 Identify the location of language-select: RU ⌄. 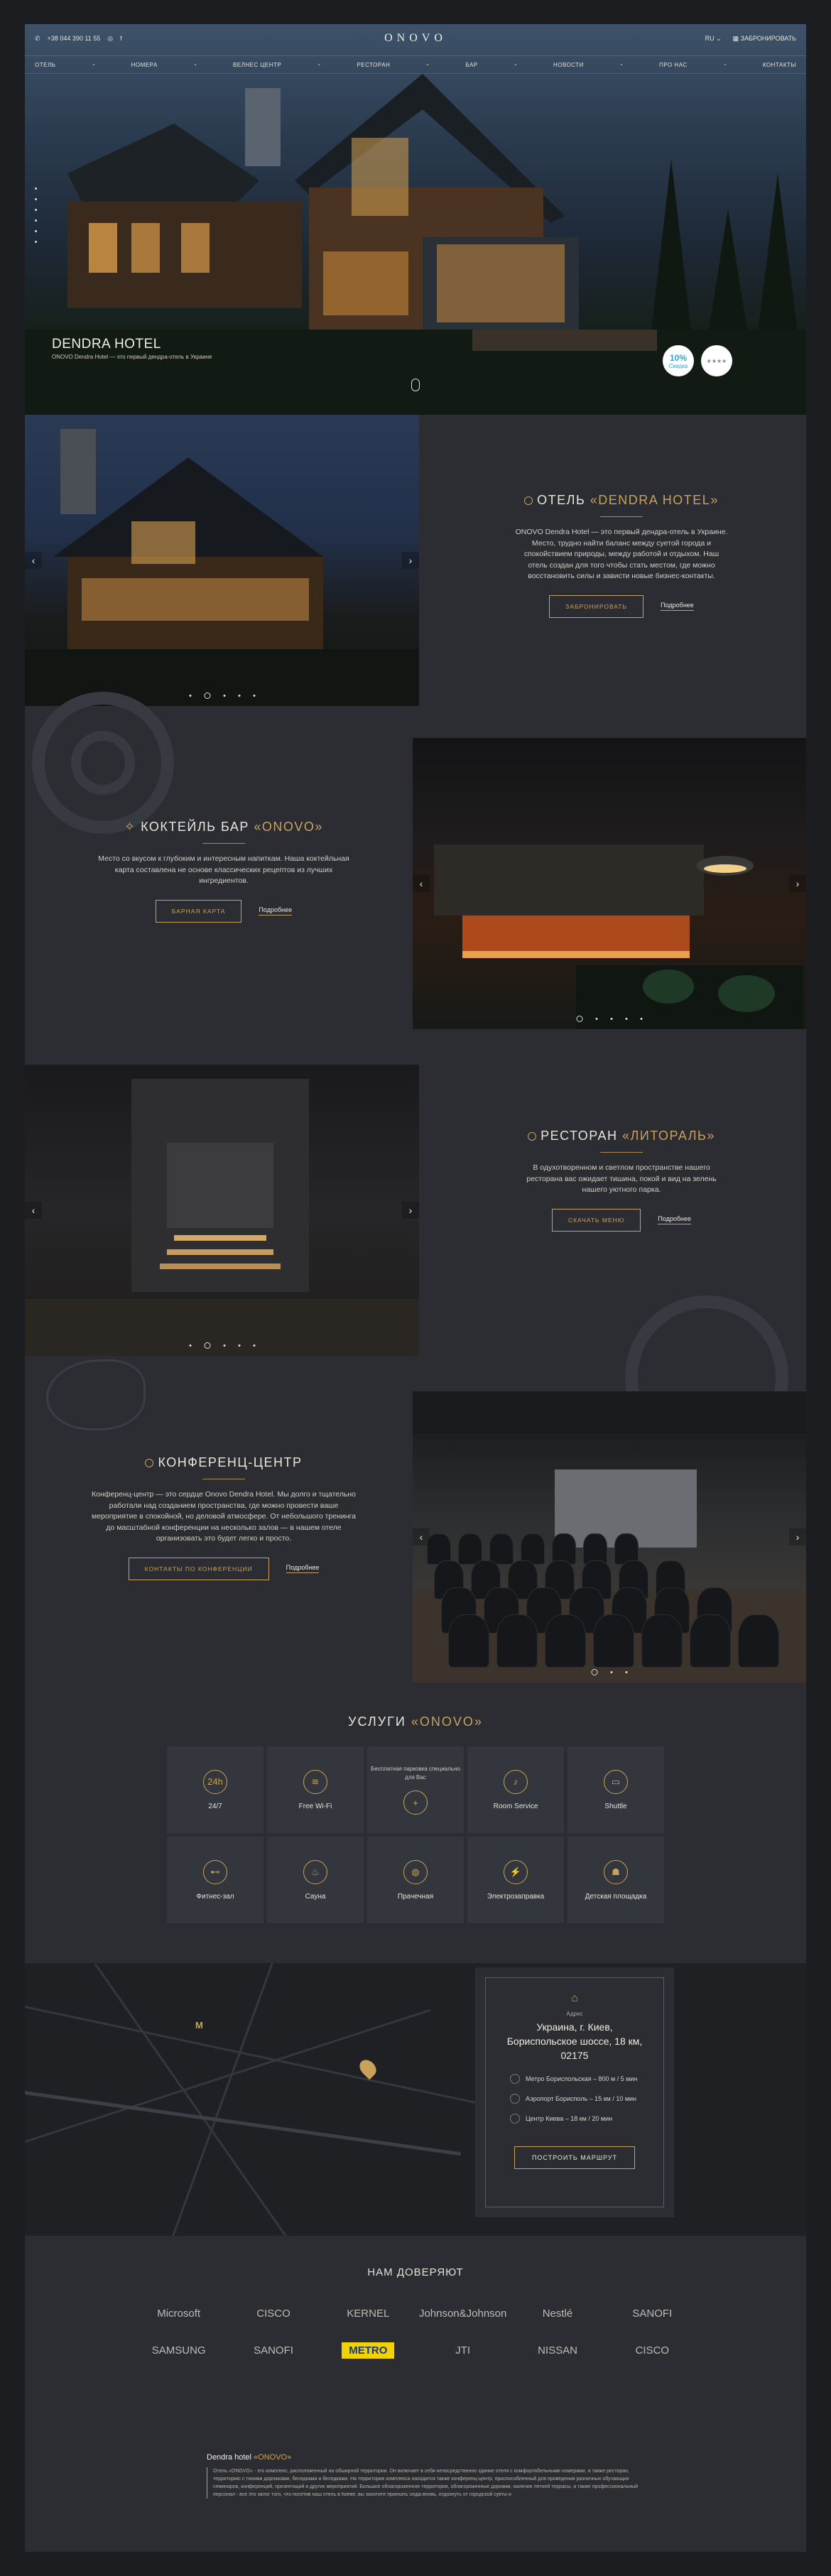
(713, 39).